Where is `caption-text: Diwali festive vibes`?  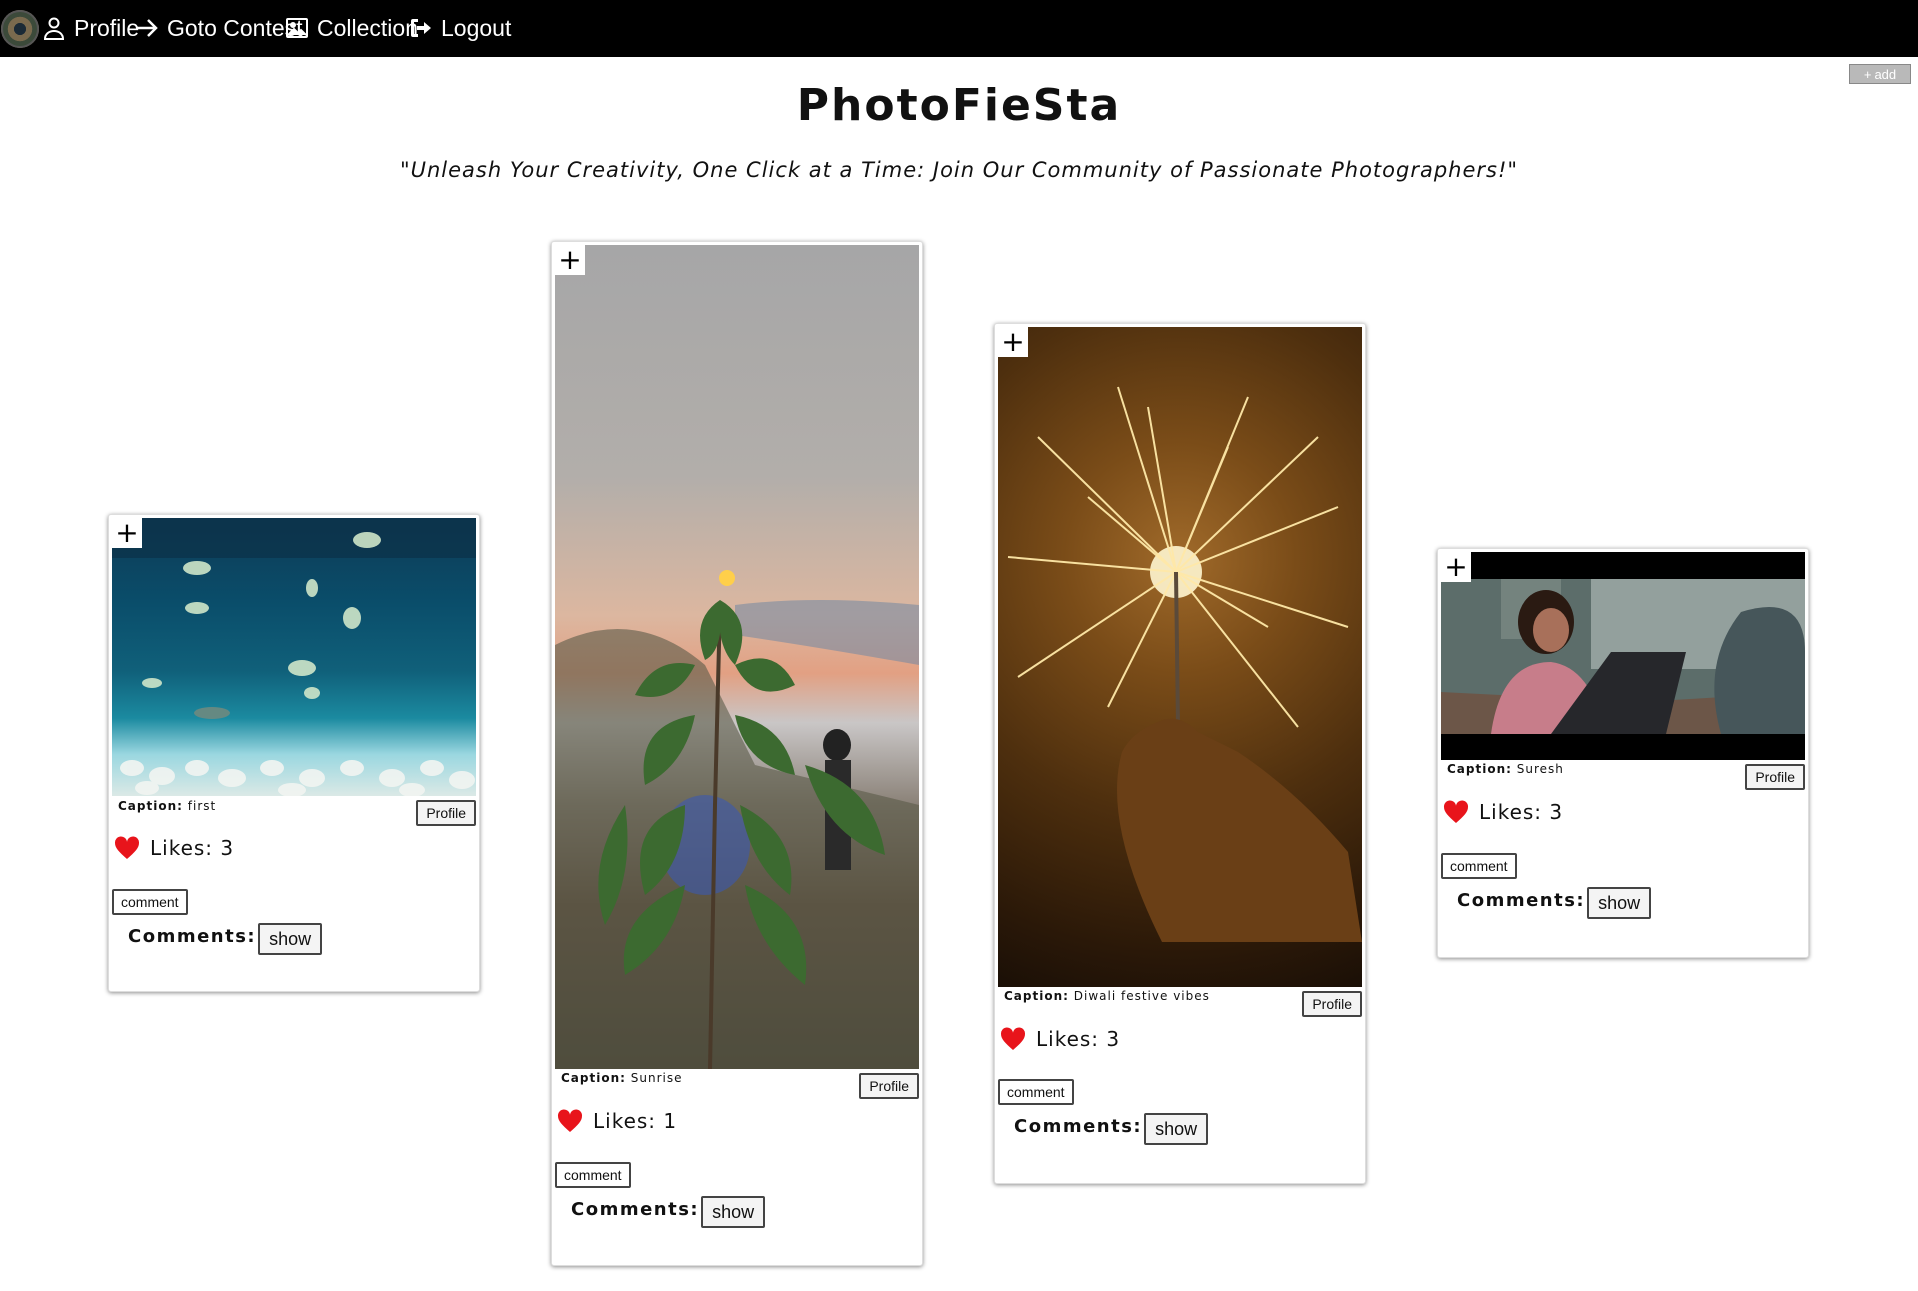 caption-text: Diwali festive vibes is located at coordinates (1141, 996).